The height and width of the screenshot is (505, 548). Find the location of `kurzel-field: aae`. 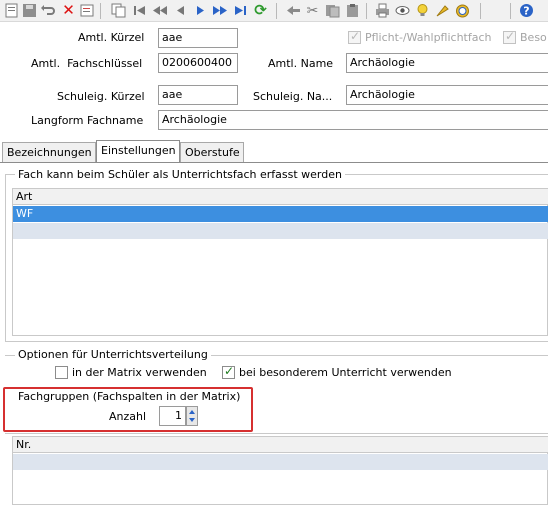

kurzel-field: aae is located at coordinates (198, 38).